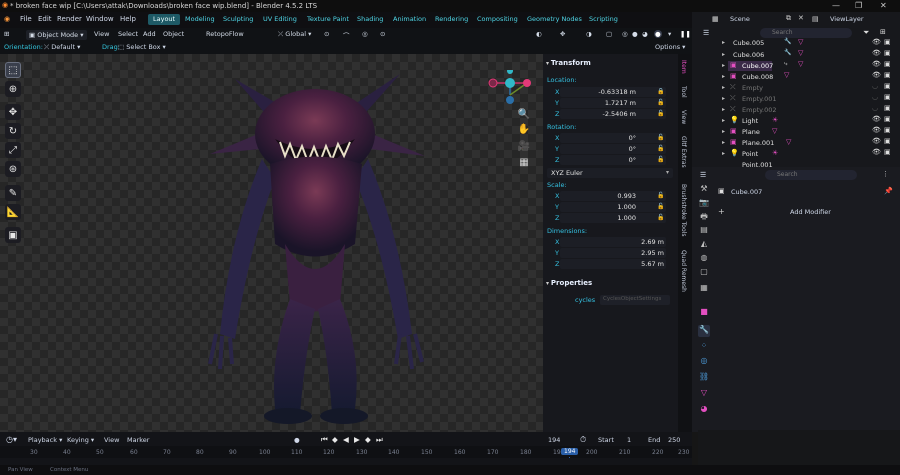  Describe the element at coordinates (858, 5) in the screenshot. I see `maximize-button: ❐` at that location.